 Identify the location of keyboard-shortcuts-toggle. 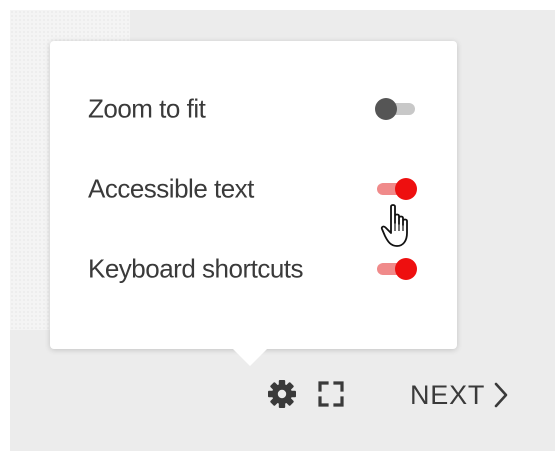
(396, 269).